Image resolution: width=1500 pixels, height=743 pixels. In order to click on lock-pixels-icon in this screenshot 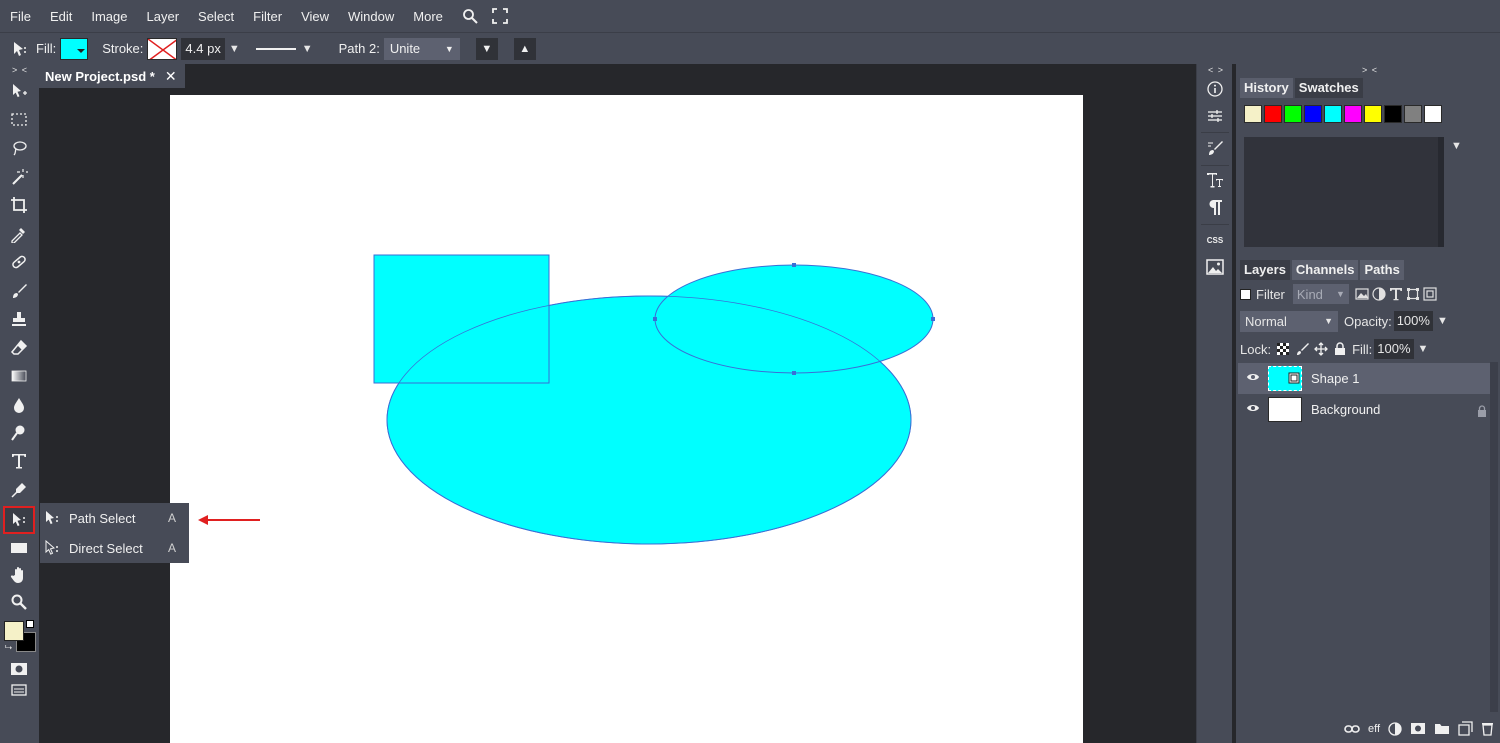, I will do `click(1302, 349)`.